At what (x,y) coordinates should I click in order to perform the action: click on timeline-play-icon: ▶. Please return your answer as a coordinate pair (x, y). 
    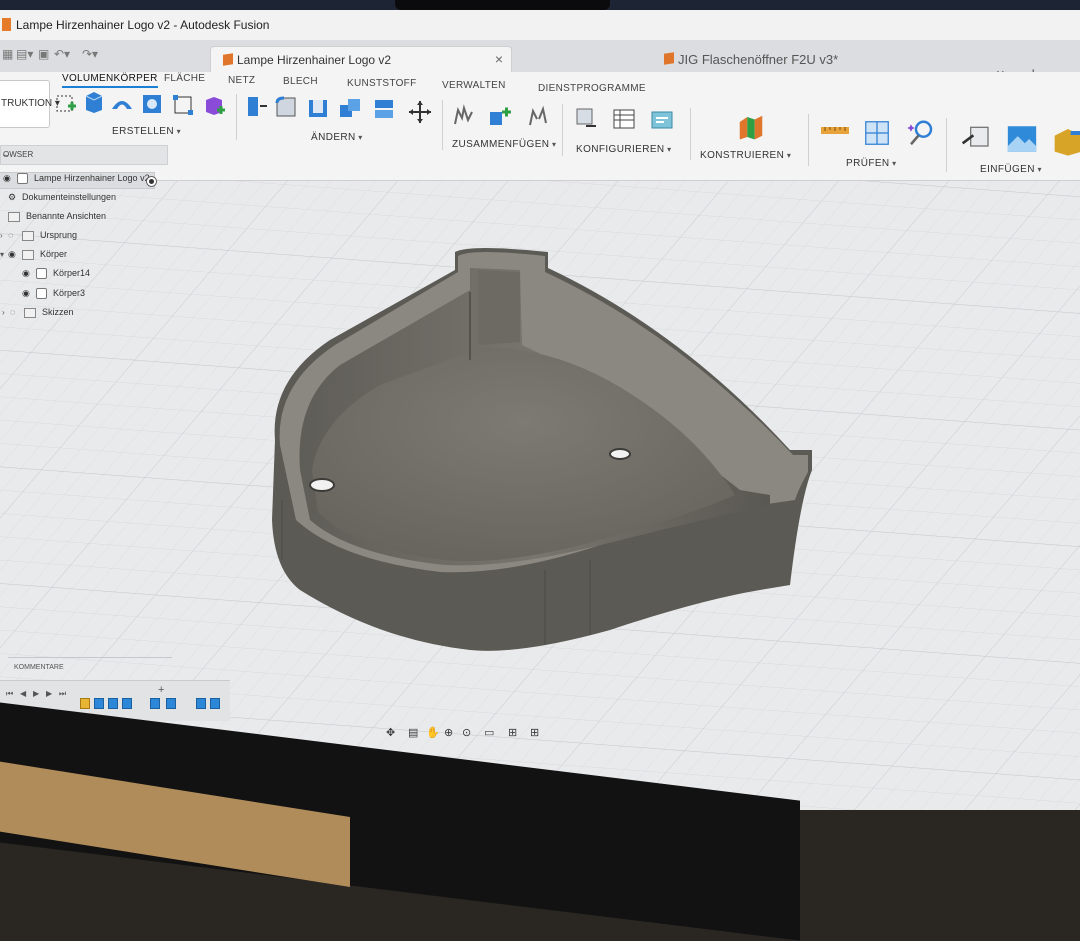
    Looking at the image, I should click on (36, 693).